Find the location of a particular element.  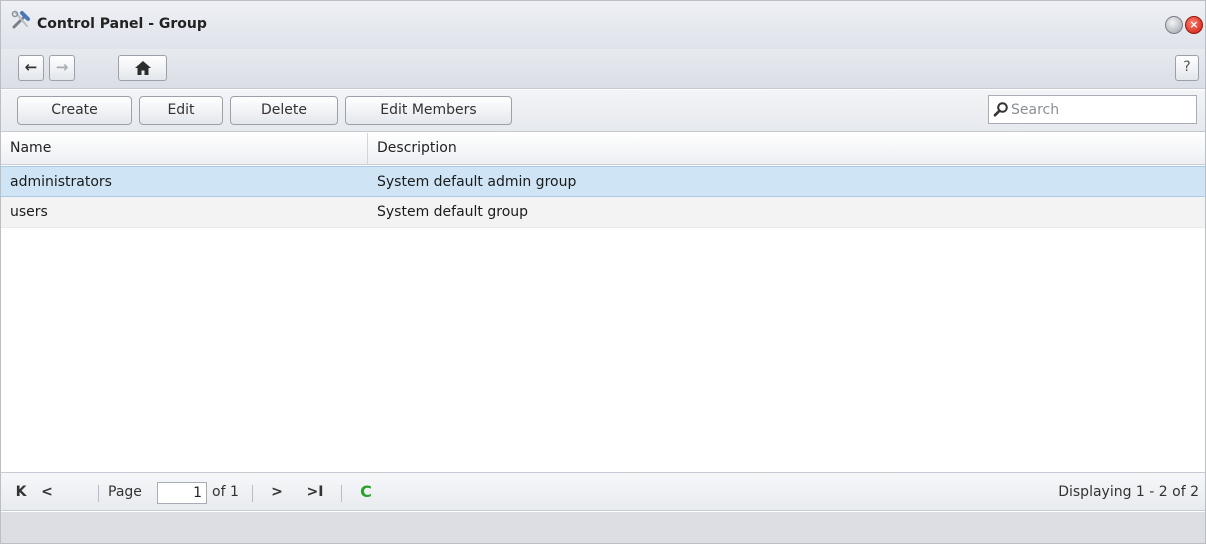

grid-header: Name Description is located at coordinates (603, 149).